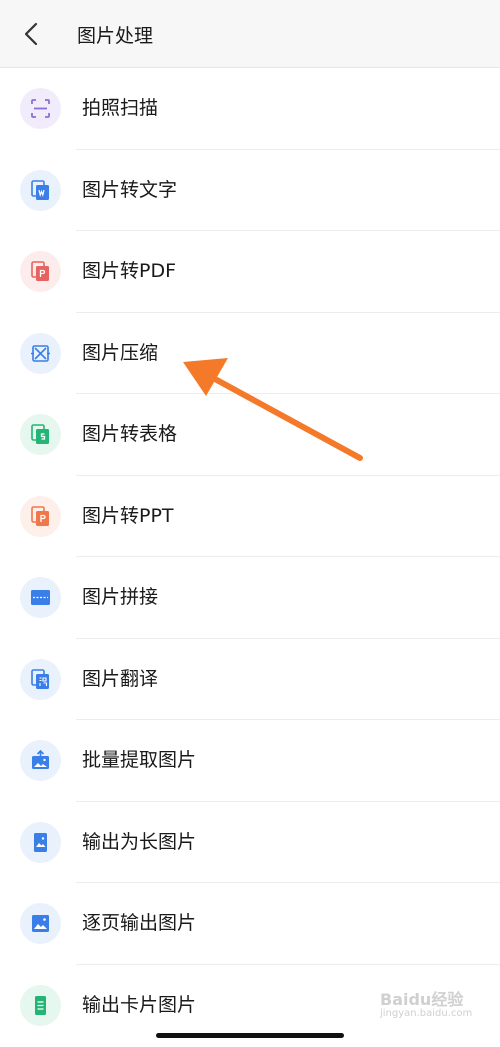 This screenshot has height=1047, width=500. I want to click on list-item-image-to-text: 图片转文字, so click(250, 191).